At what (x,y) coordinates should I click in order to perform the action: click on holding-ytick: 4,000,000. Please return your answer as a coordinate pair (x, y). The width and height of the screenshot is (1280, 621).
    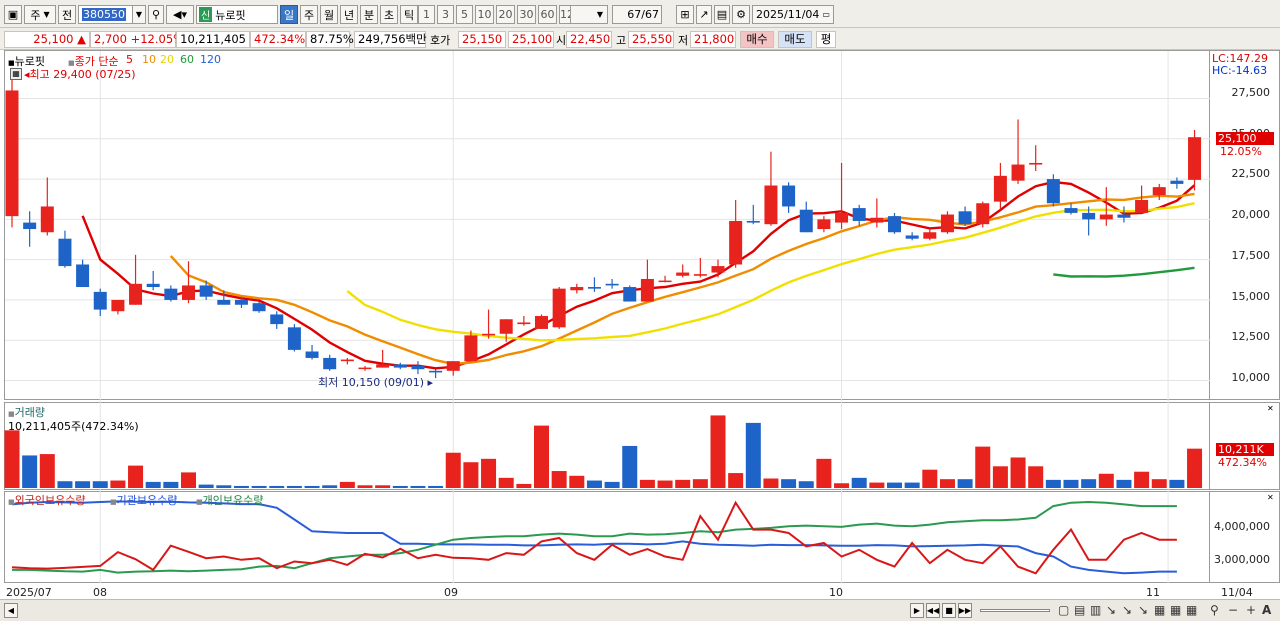
    Looking at the image, I should click on (1242, 526).